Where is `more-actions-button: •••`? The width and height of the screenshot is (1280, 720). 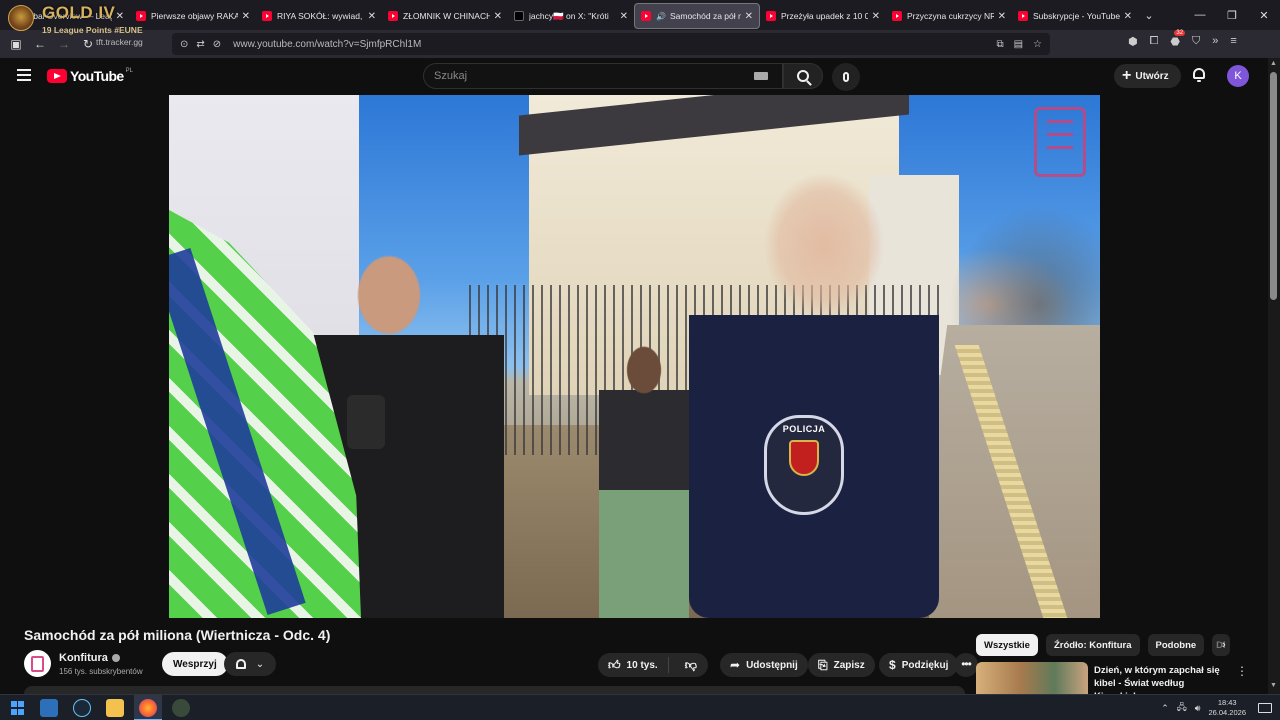
more-actions-button: ••• is located at coordinates (966, 665).